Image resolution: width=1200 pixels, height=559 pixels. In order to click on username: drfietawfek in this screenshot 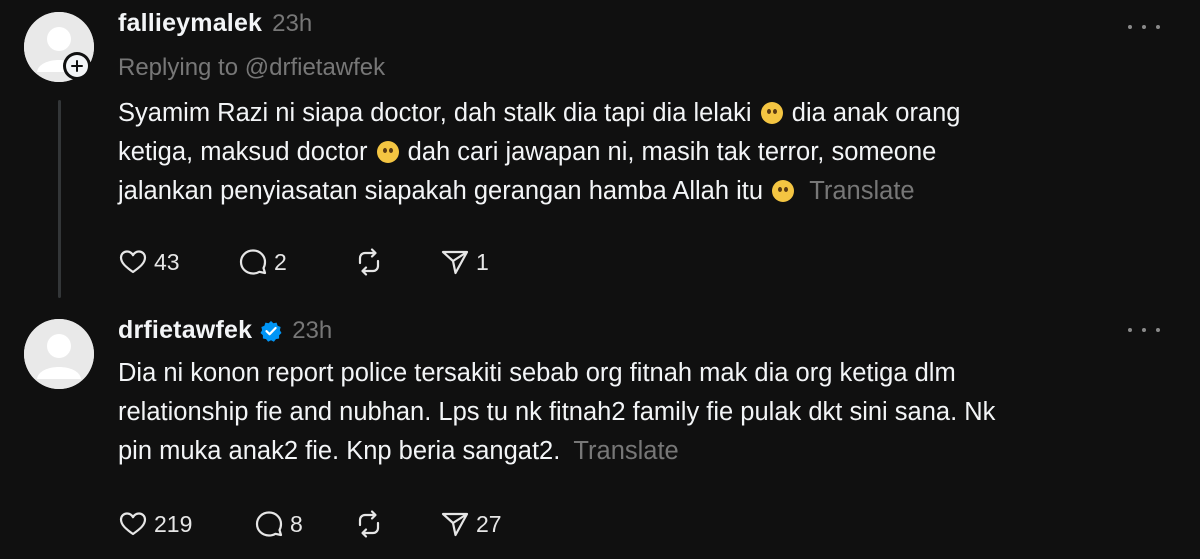, I will do `click(185, 330)`.